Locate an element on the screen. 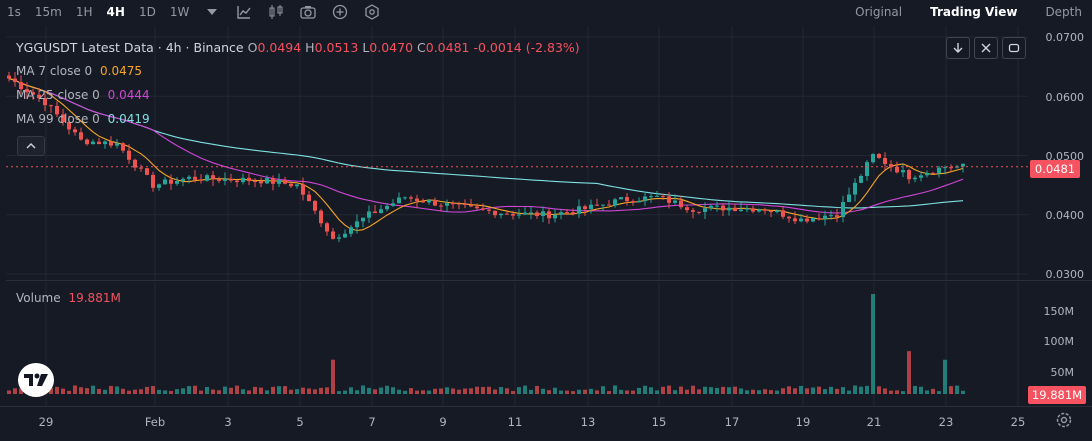  tradingview-logo is located at coordinates (36, 380).